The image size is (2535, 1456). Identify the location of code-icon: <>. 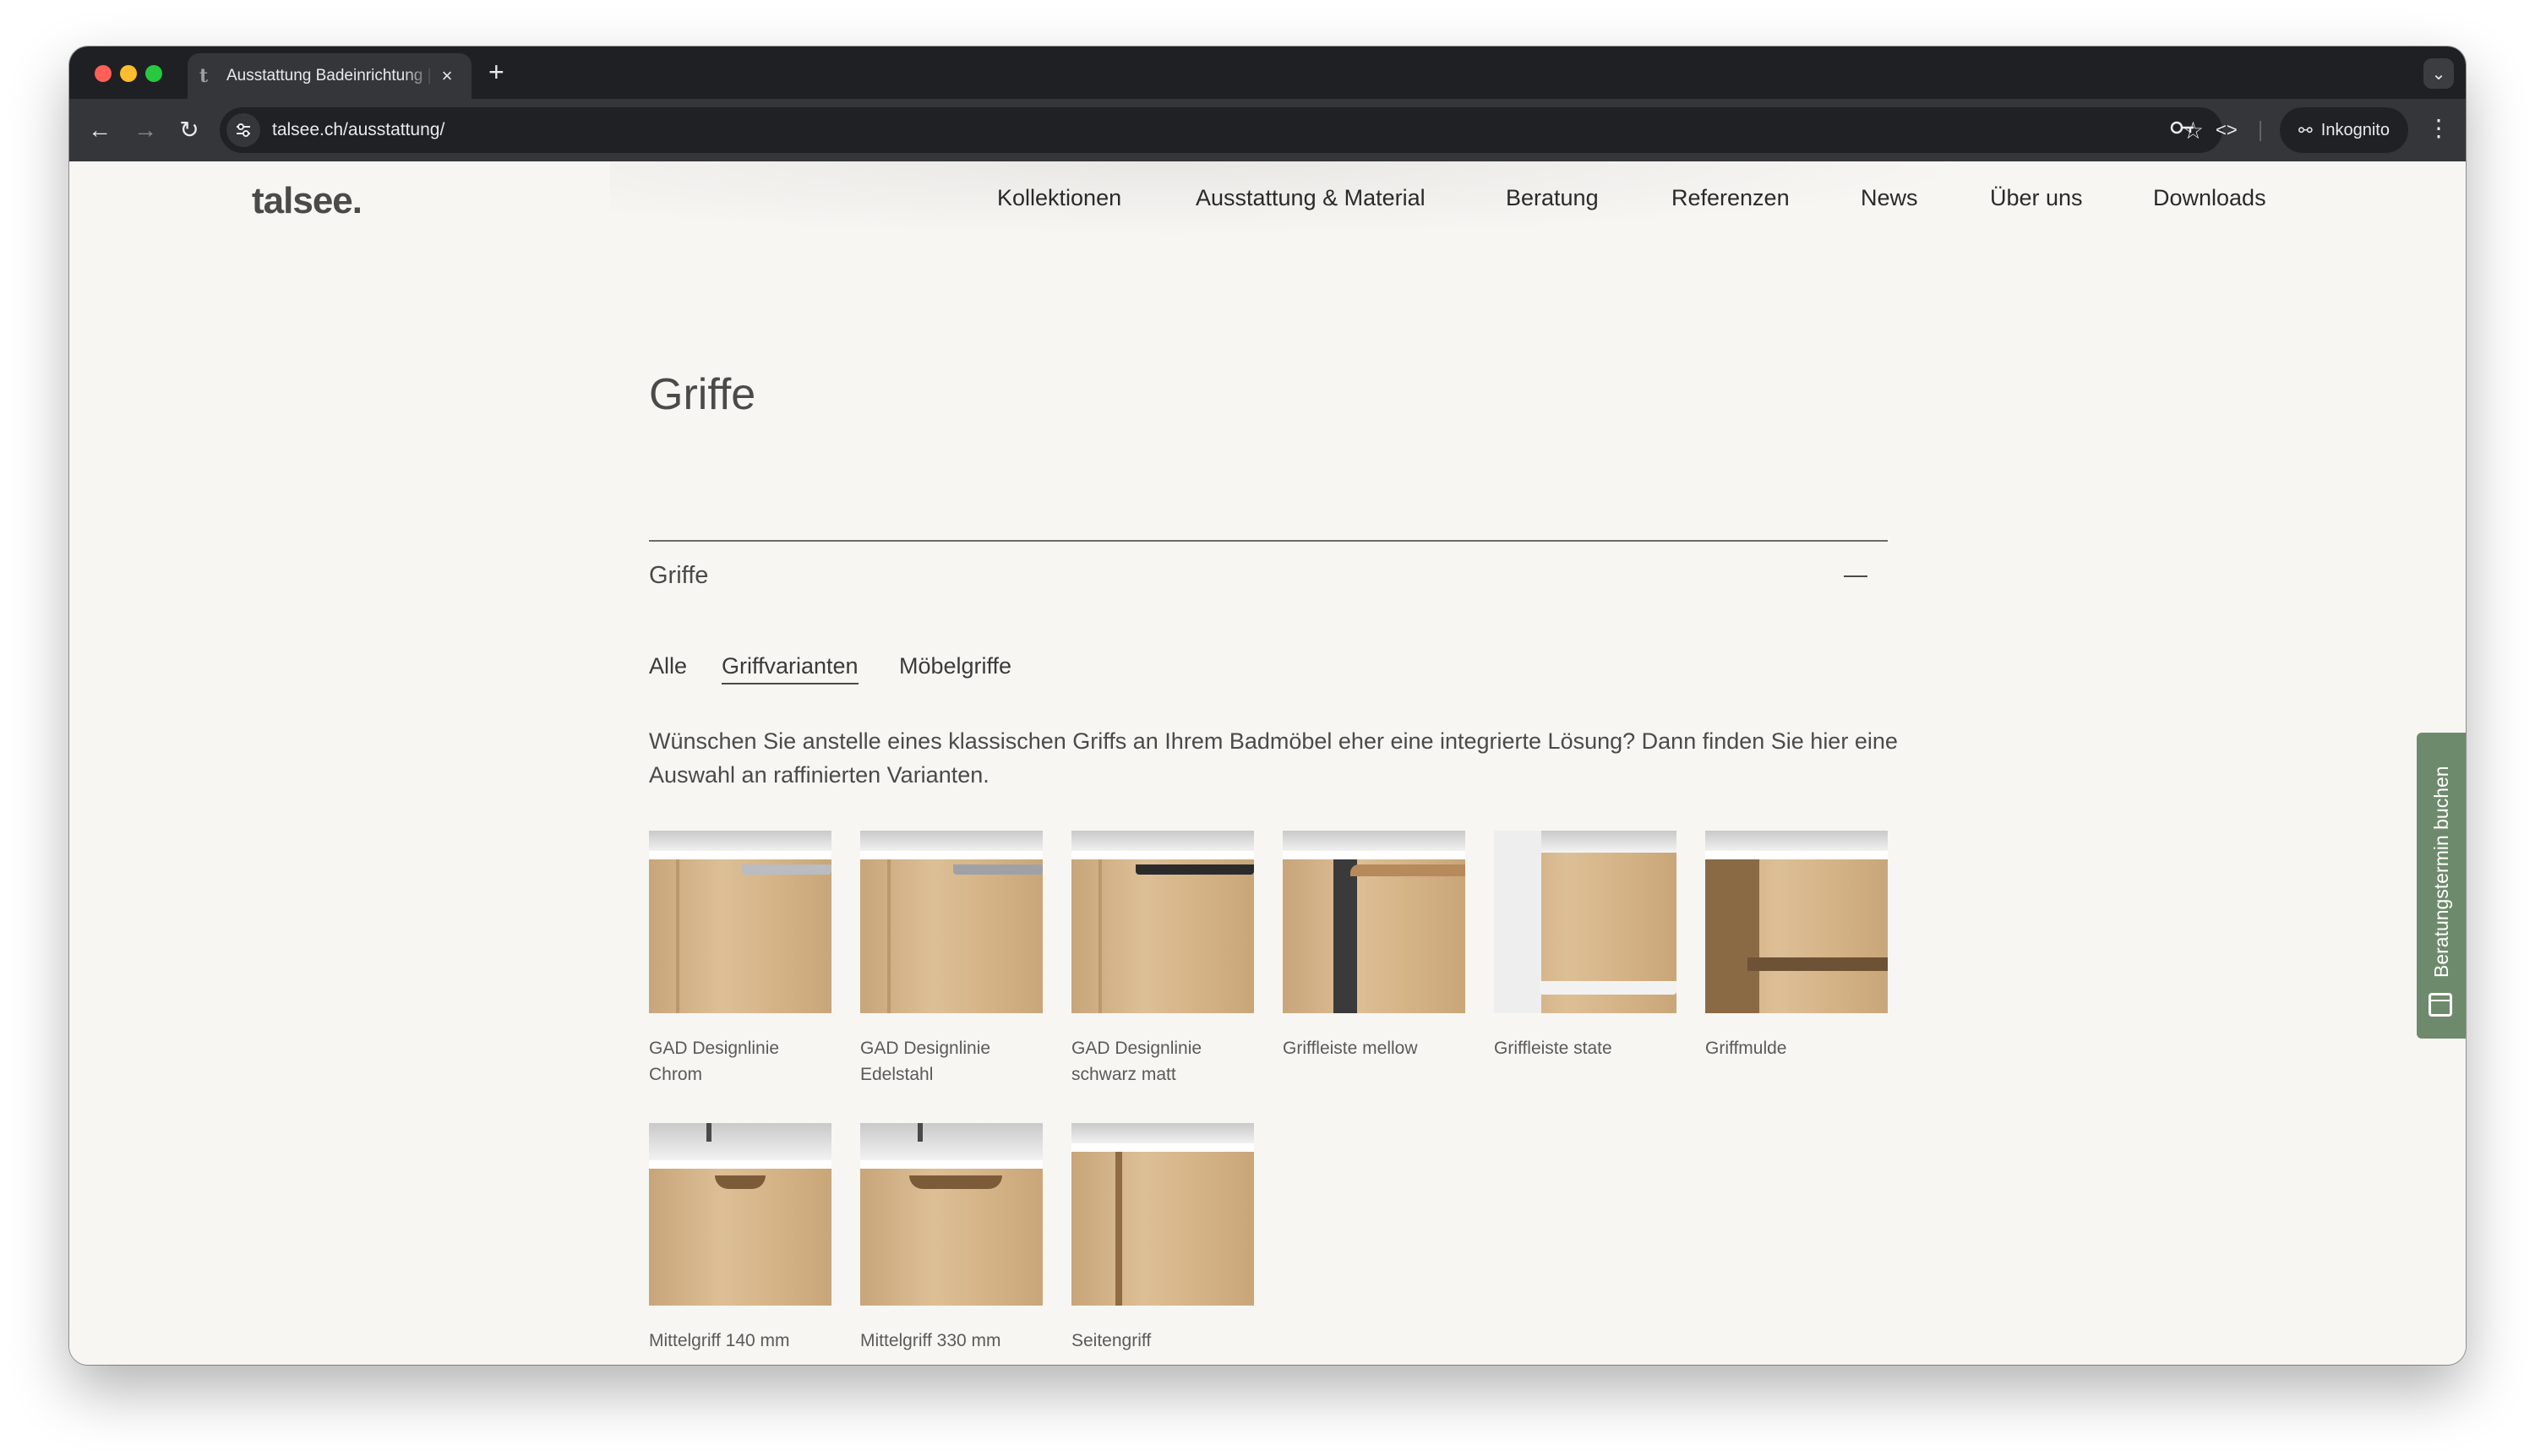
(2227, 130).